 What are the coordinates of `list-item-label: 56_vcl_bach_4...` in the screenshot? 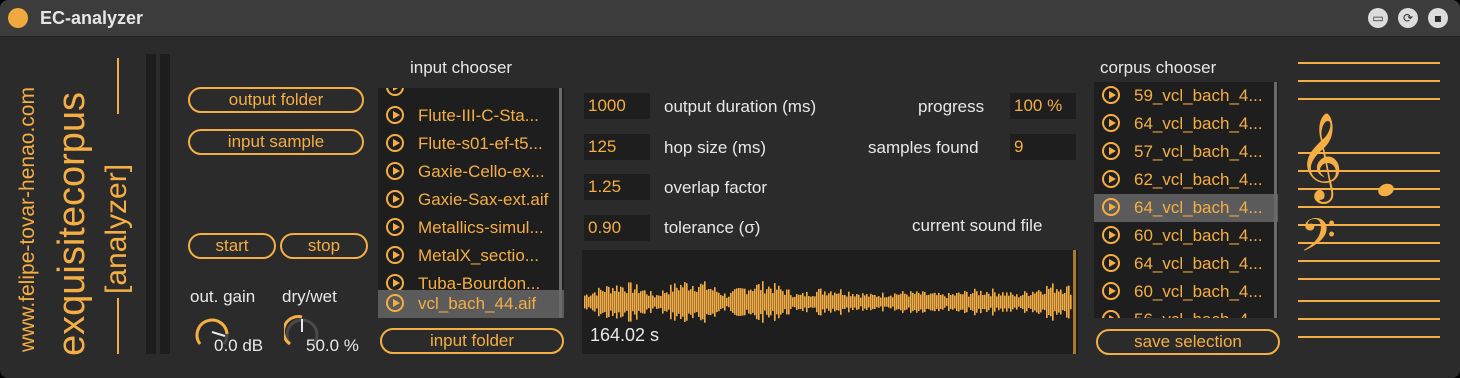 It's located at (1198, 314).